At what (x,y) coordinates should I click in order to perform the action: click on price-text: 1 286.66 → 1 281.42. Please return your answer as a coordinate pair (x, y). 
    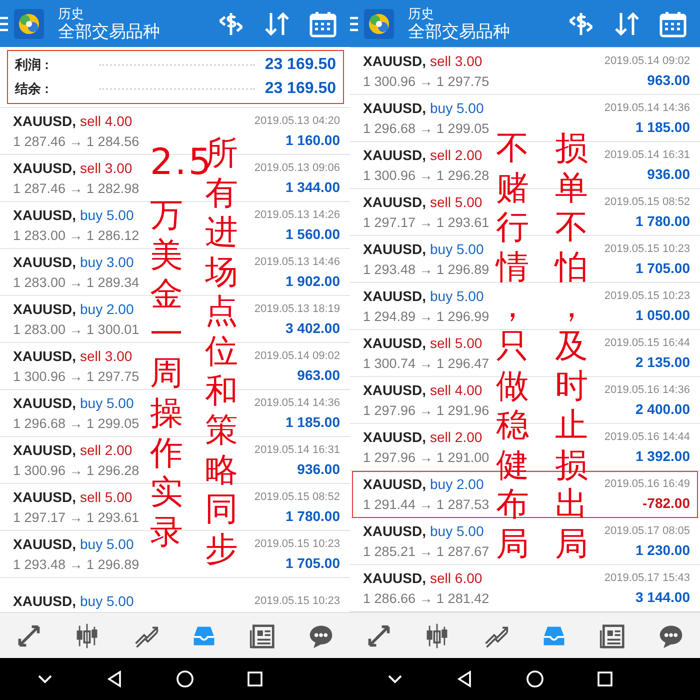
    Looking at the image, I should click on (426, 598).